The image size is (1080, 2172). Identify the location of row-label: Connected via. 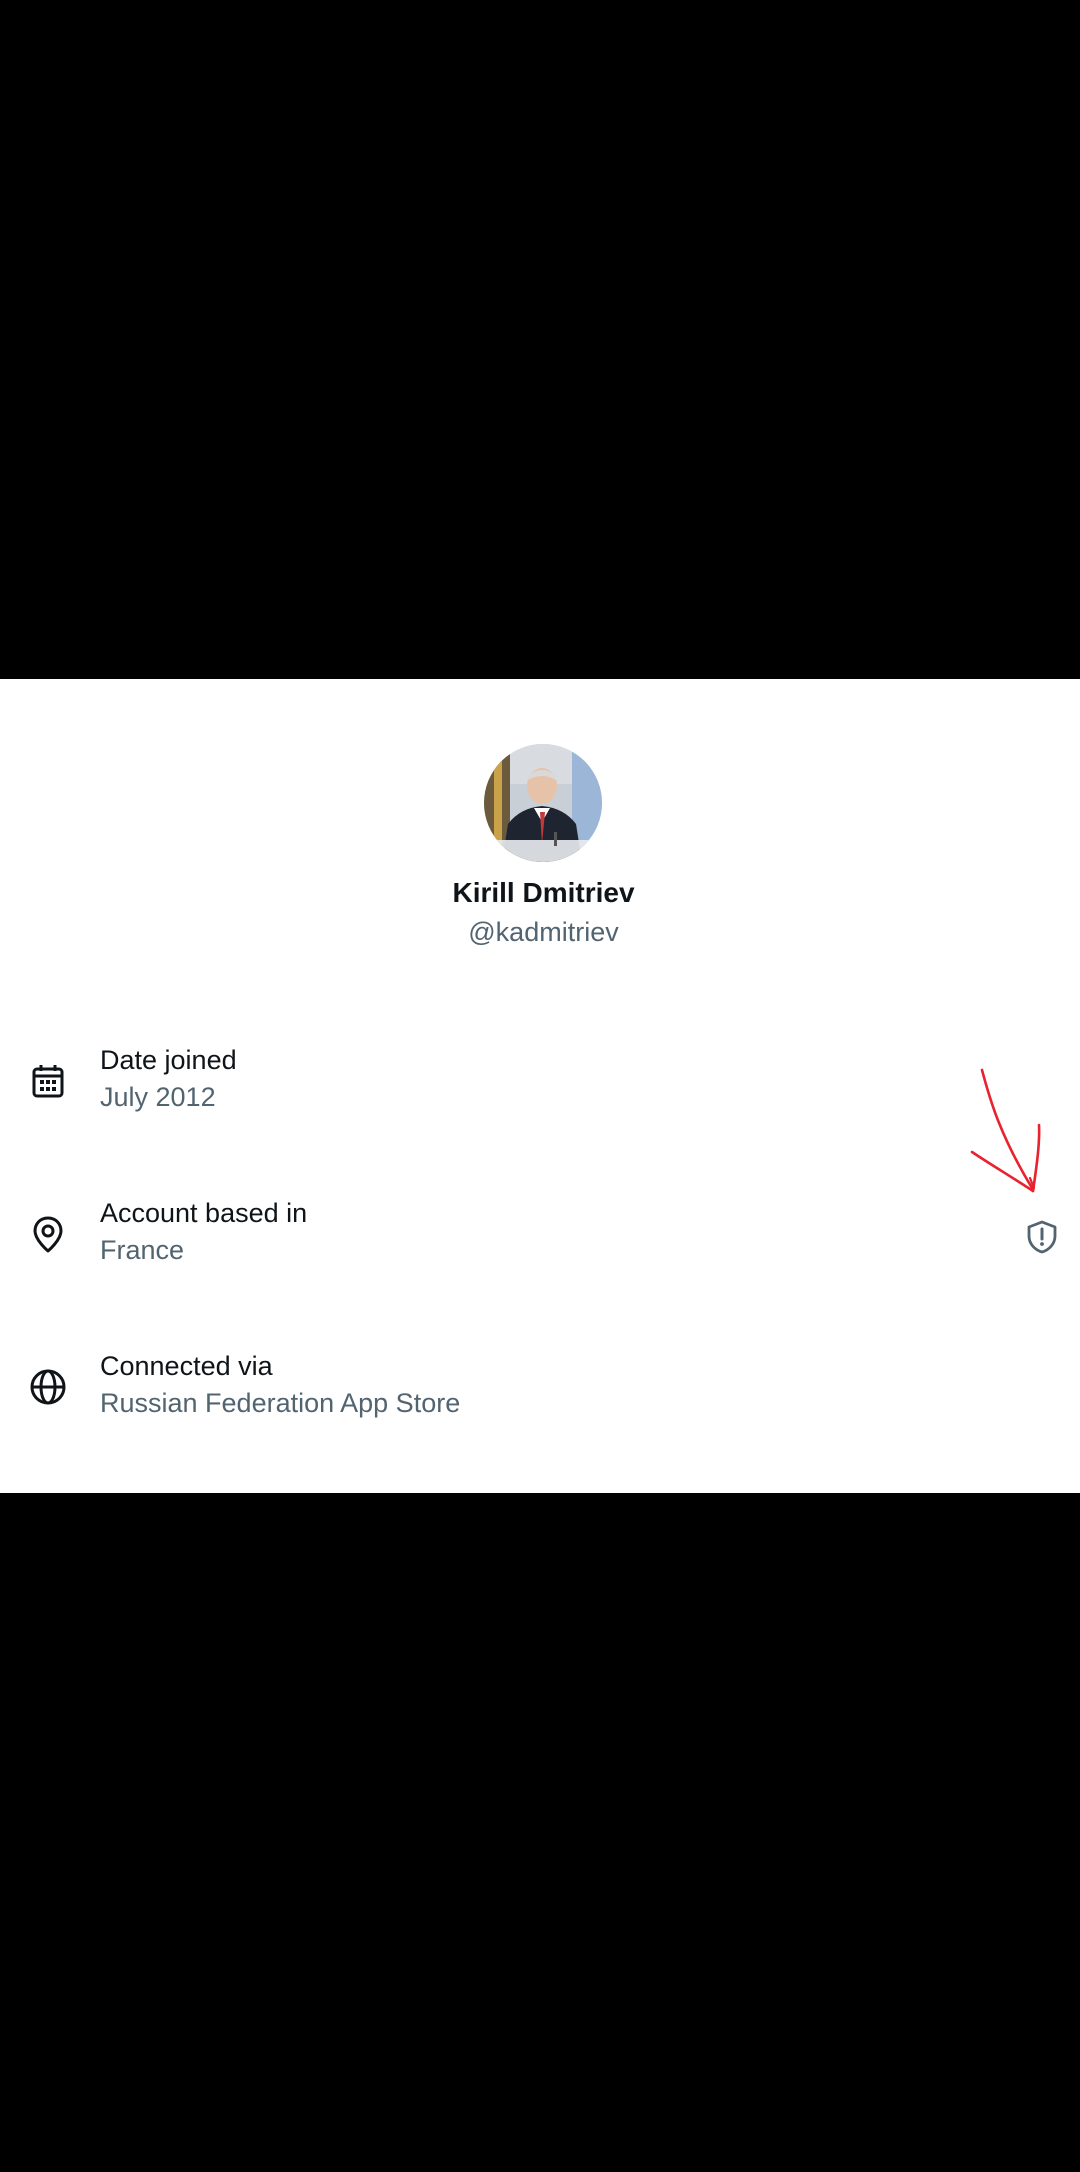
(186, 1366).